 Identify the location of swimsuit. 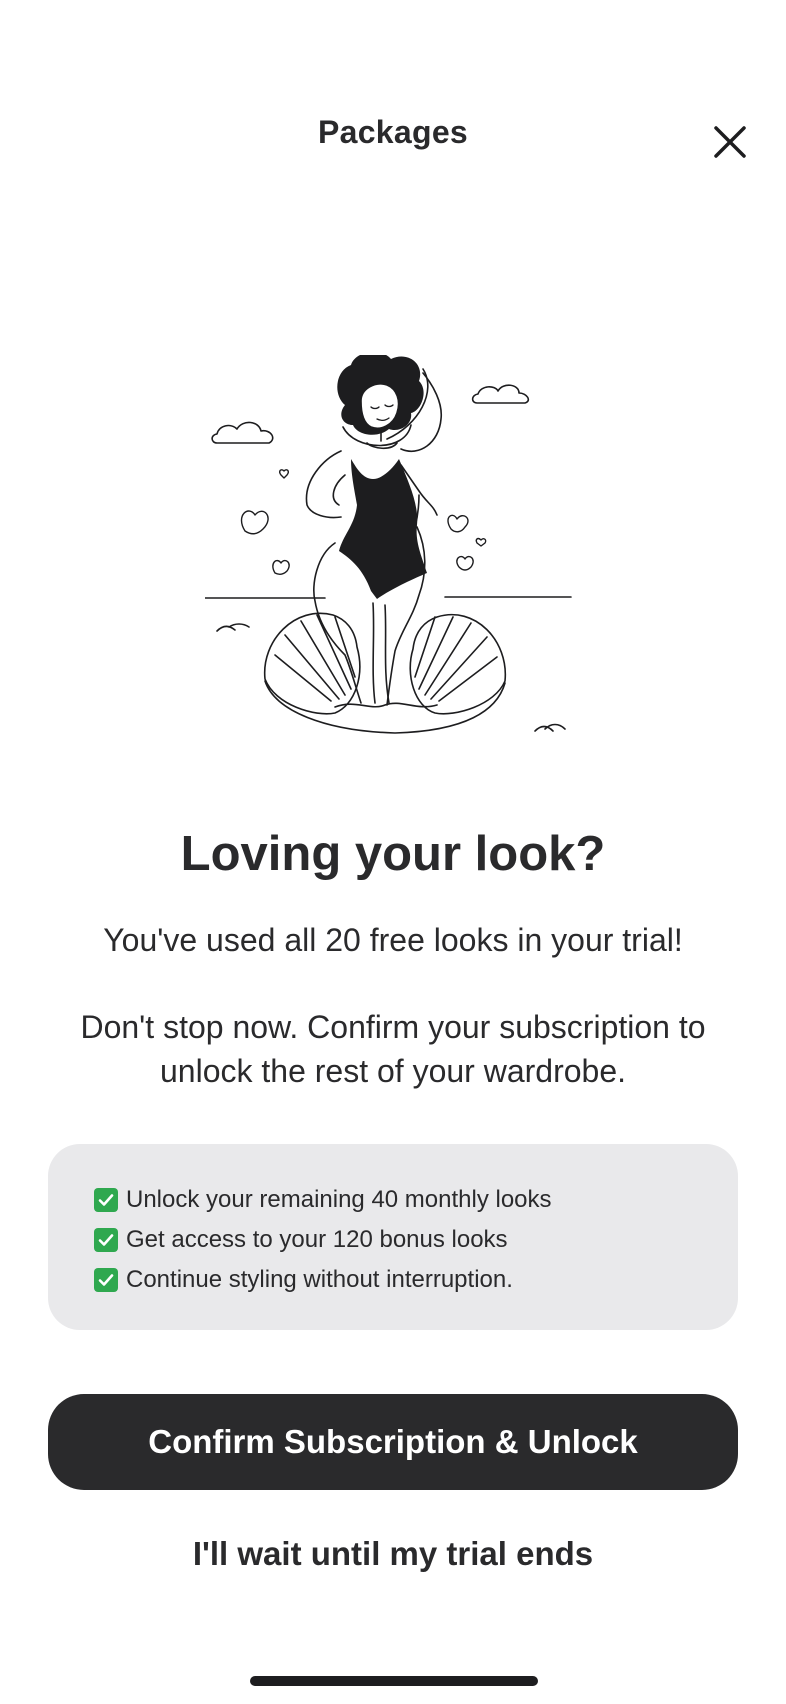
(383, 529).